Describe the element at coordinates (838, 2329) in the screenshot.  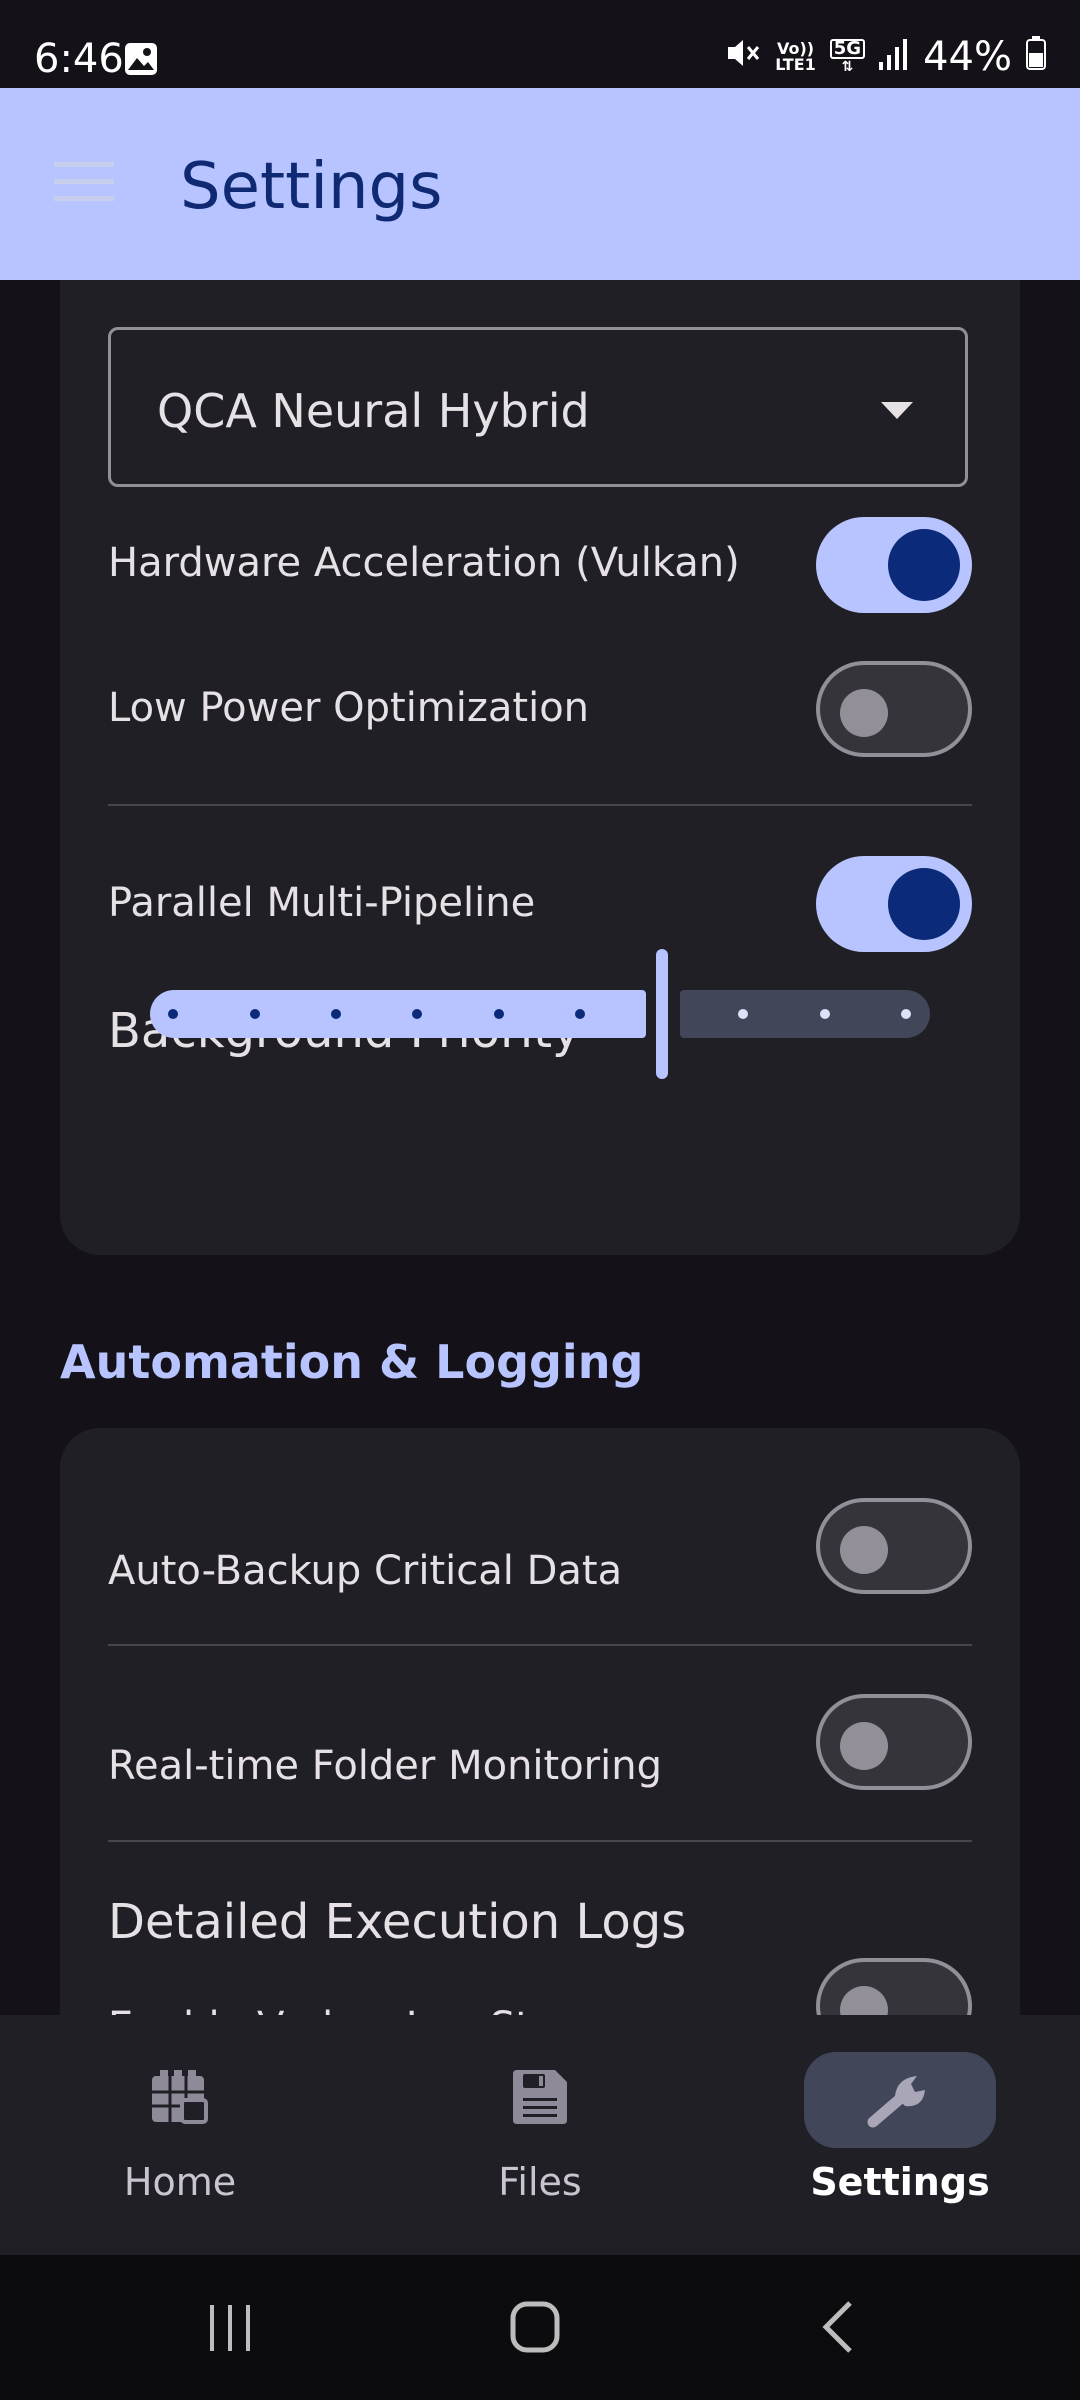
I see `back-icon` at that location.